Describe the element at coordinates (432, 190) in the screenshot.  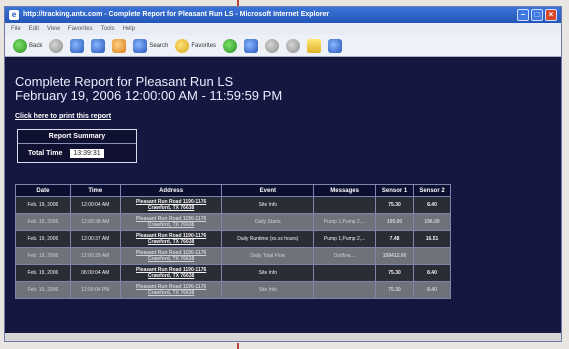
I see `col-sensor-2: Sensor 2` at that location.